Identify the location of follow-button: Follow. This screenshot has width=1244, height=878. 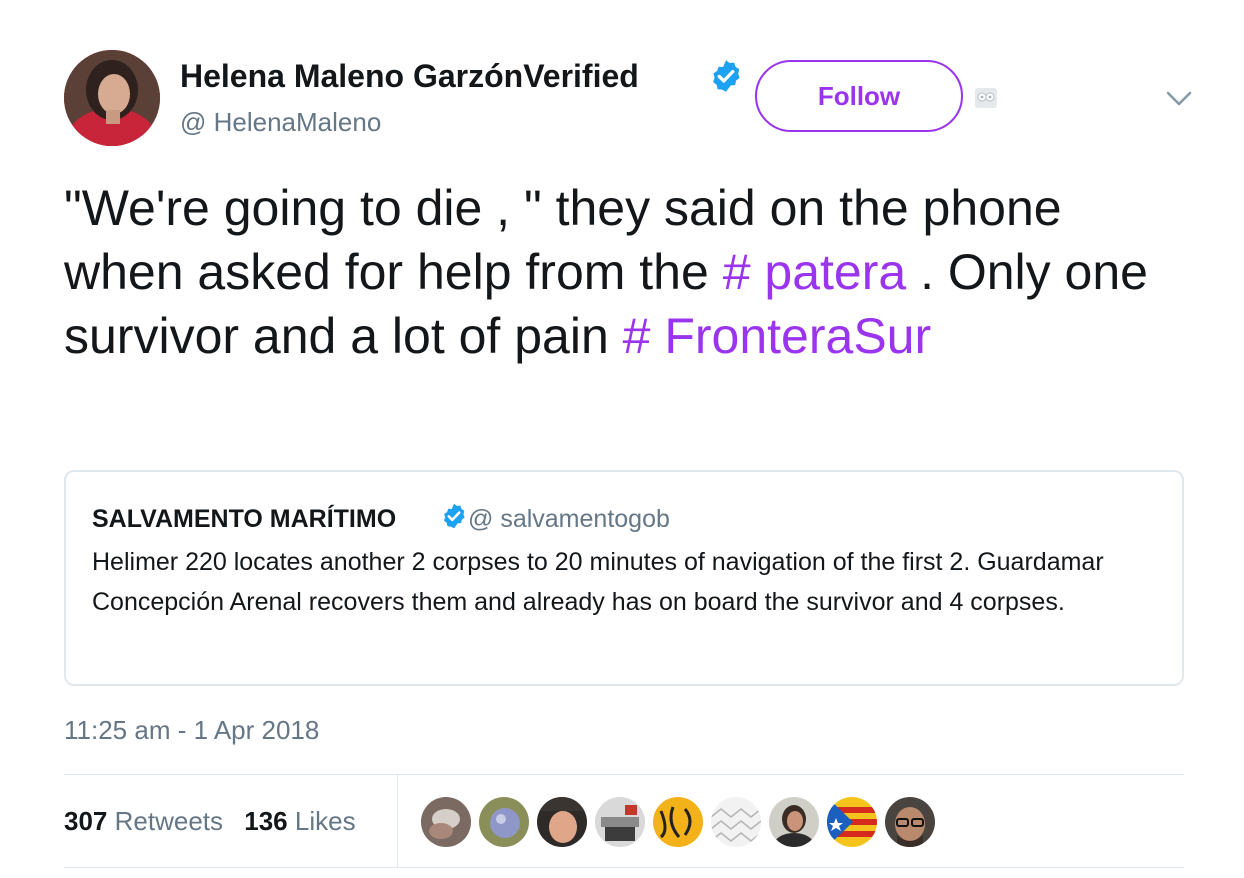
(859, 96).